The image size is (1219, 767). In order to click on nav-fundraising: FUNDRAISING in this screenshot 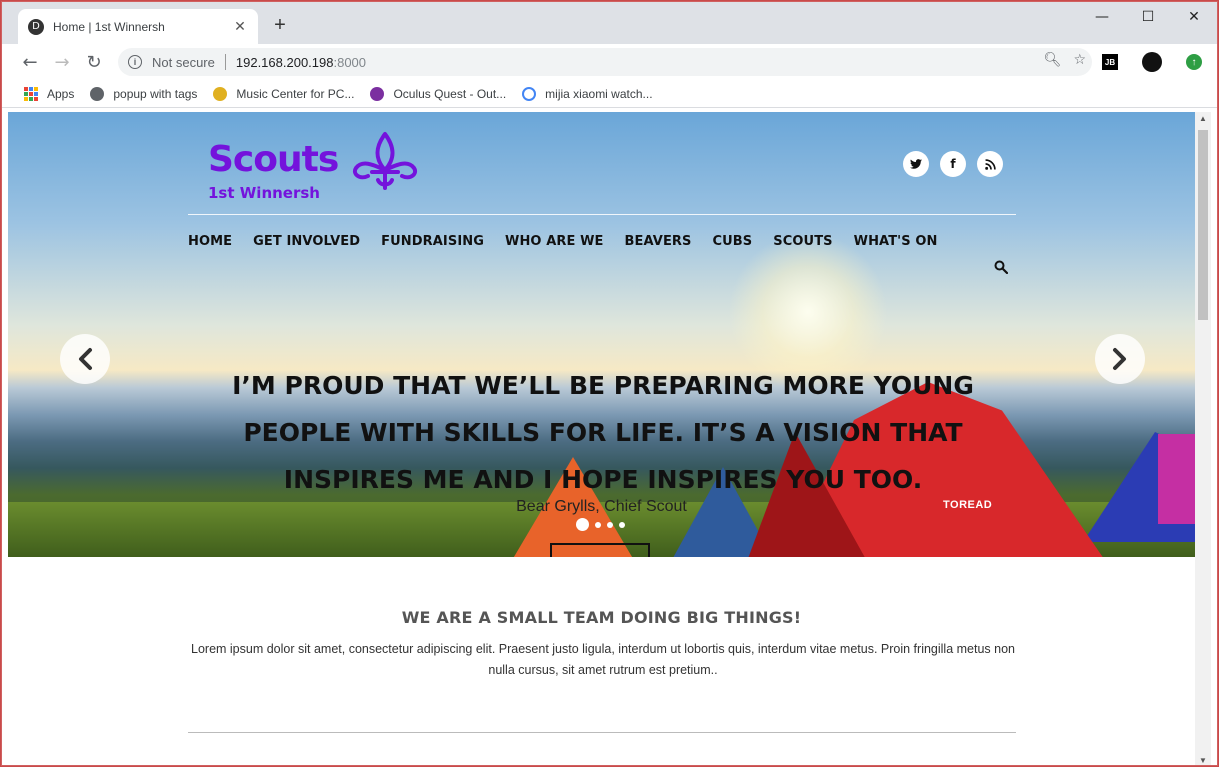, I will do `click(432, 241)`.